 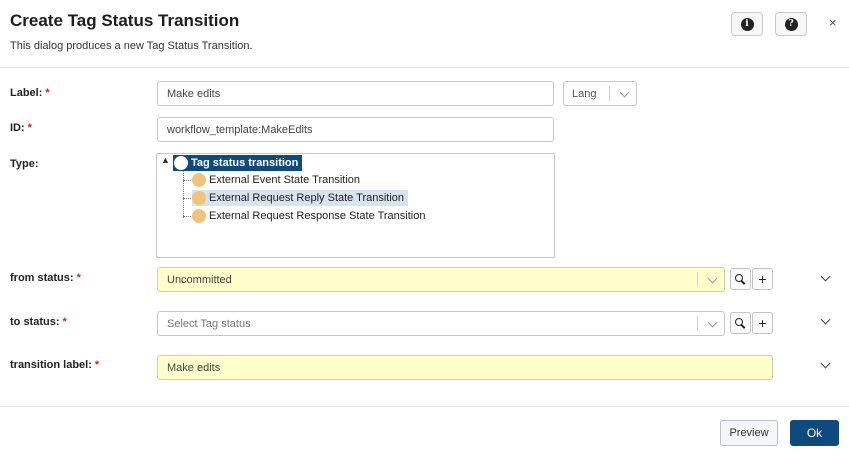 What do you see at coordinates (21, 128) in the screenshot?
I see `id-field-label: ID: *` at bounding box center [21, 128].